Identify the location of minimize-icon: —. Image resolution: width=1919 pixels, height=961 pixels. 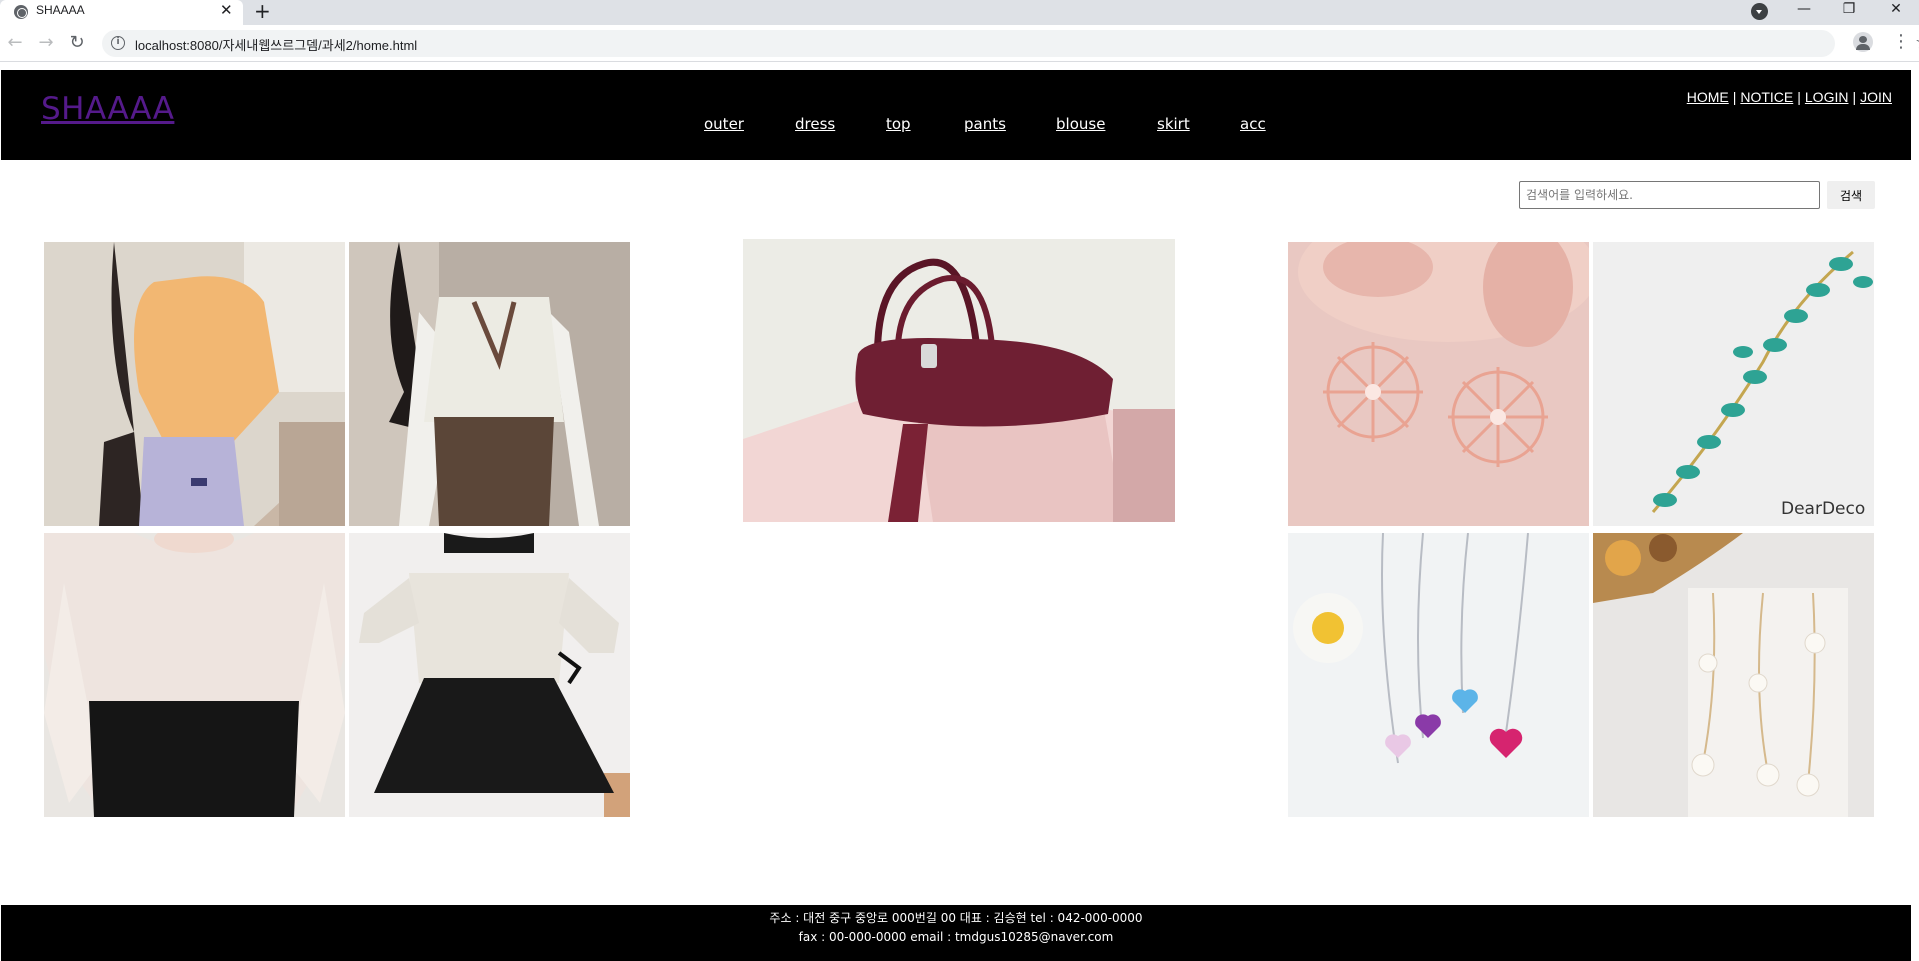
(1804, 10).